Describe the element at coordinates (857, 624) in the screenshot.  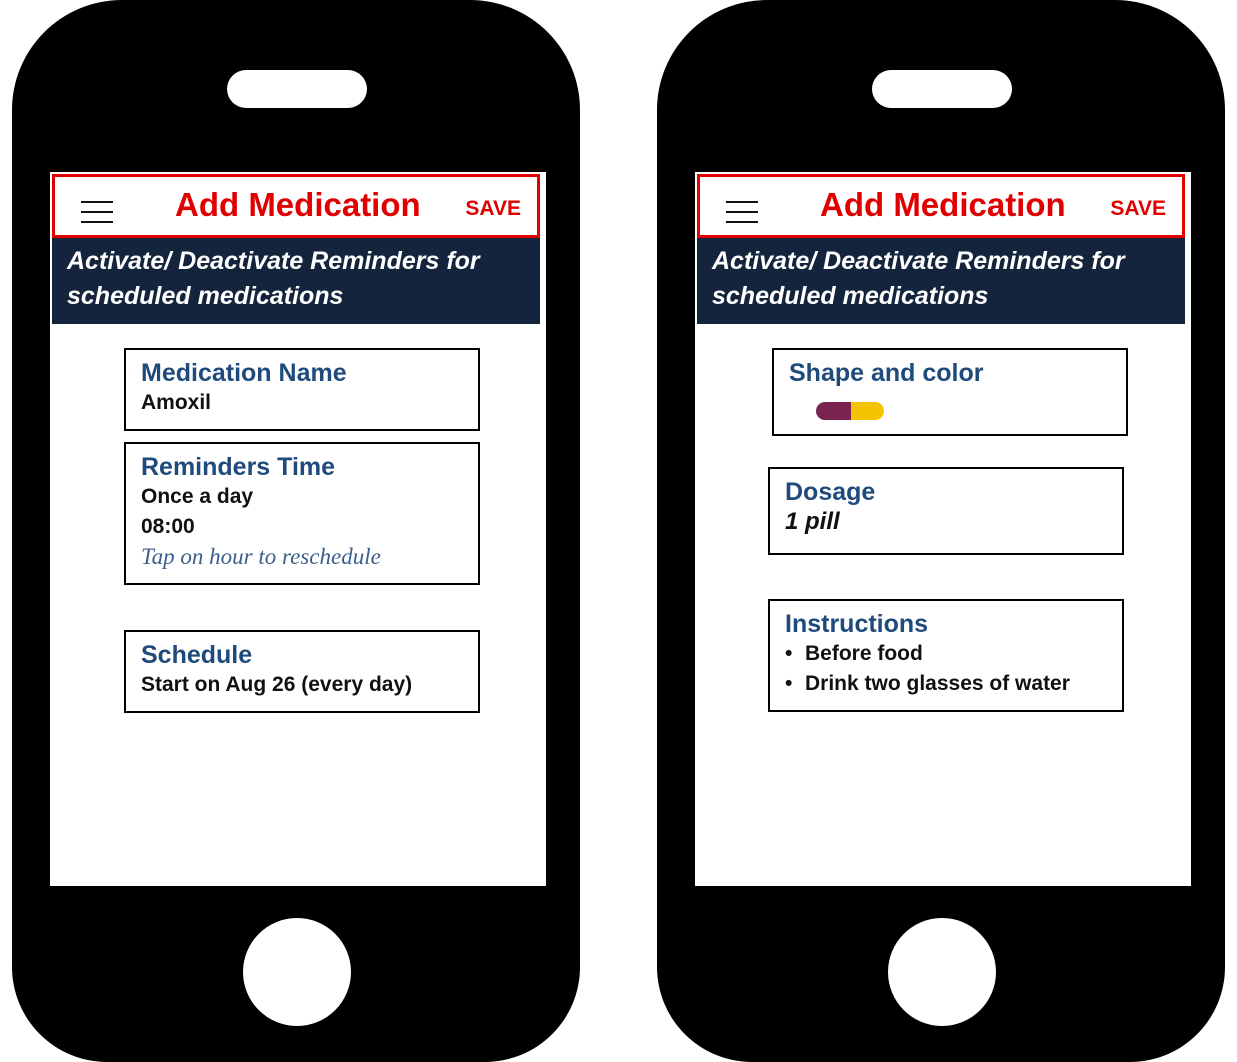
I see `instructions-label: Instructions` at that location.